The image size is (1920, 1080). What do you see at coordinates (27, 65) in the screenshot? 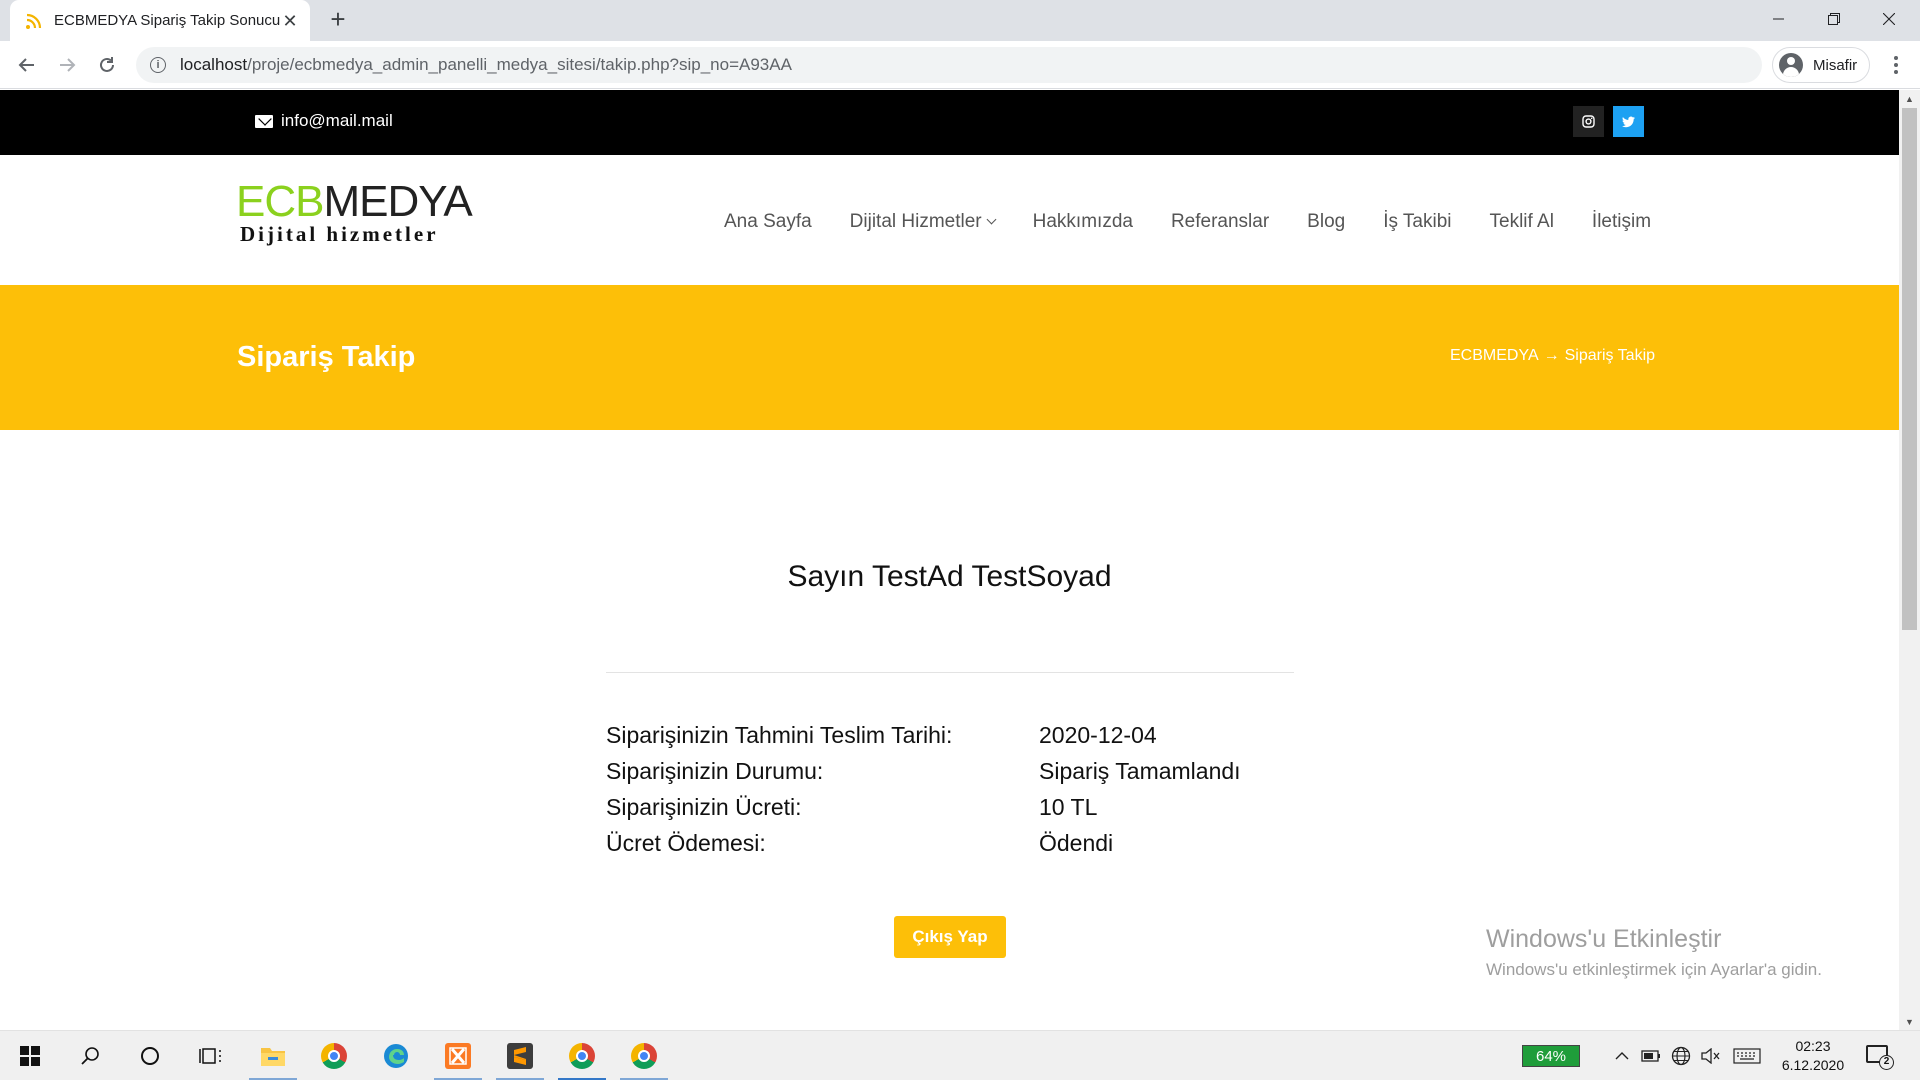
I see `back-button` at bounding box center [27, 65].